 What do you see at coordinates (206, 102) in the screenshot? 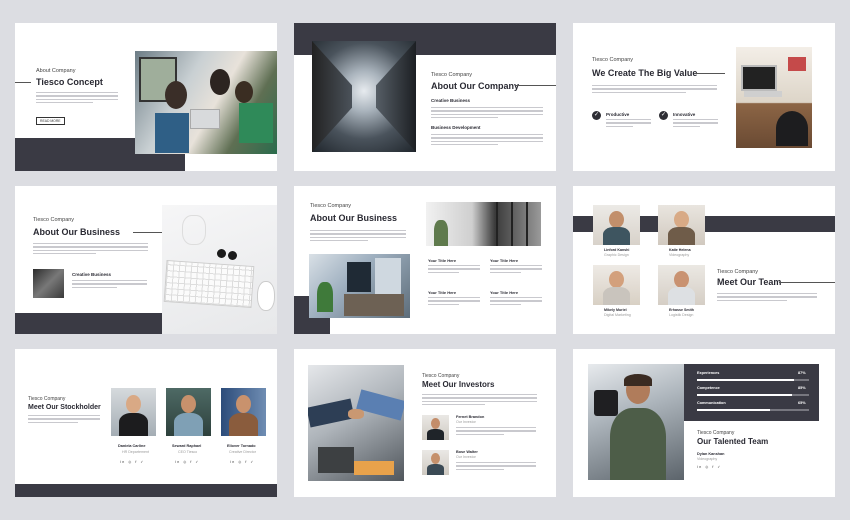
I see `team-laptop-photo` at bounding box center [206, 102].